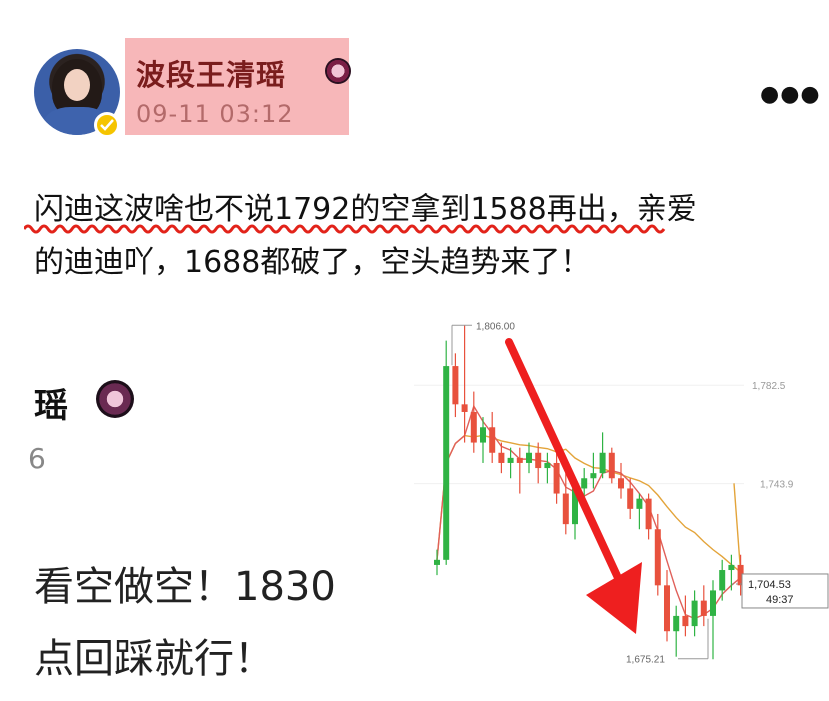 The height and width of the screenshot is (701, 829). Describe the element at coordinates (769, 386) in the screenshot. I see `axis-label-top: 1,782.5` at that location.